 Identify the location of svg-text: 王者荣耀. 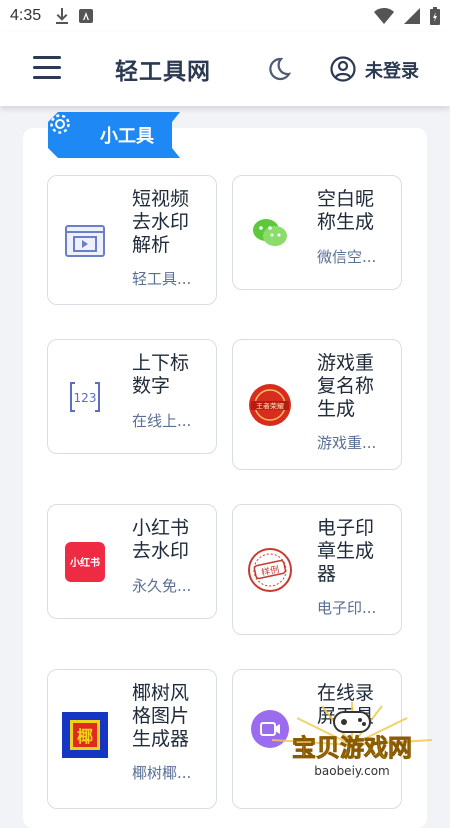
(270, 406).